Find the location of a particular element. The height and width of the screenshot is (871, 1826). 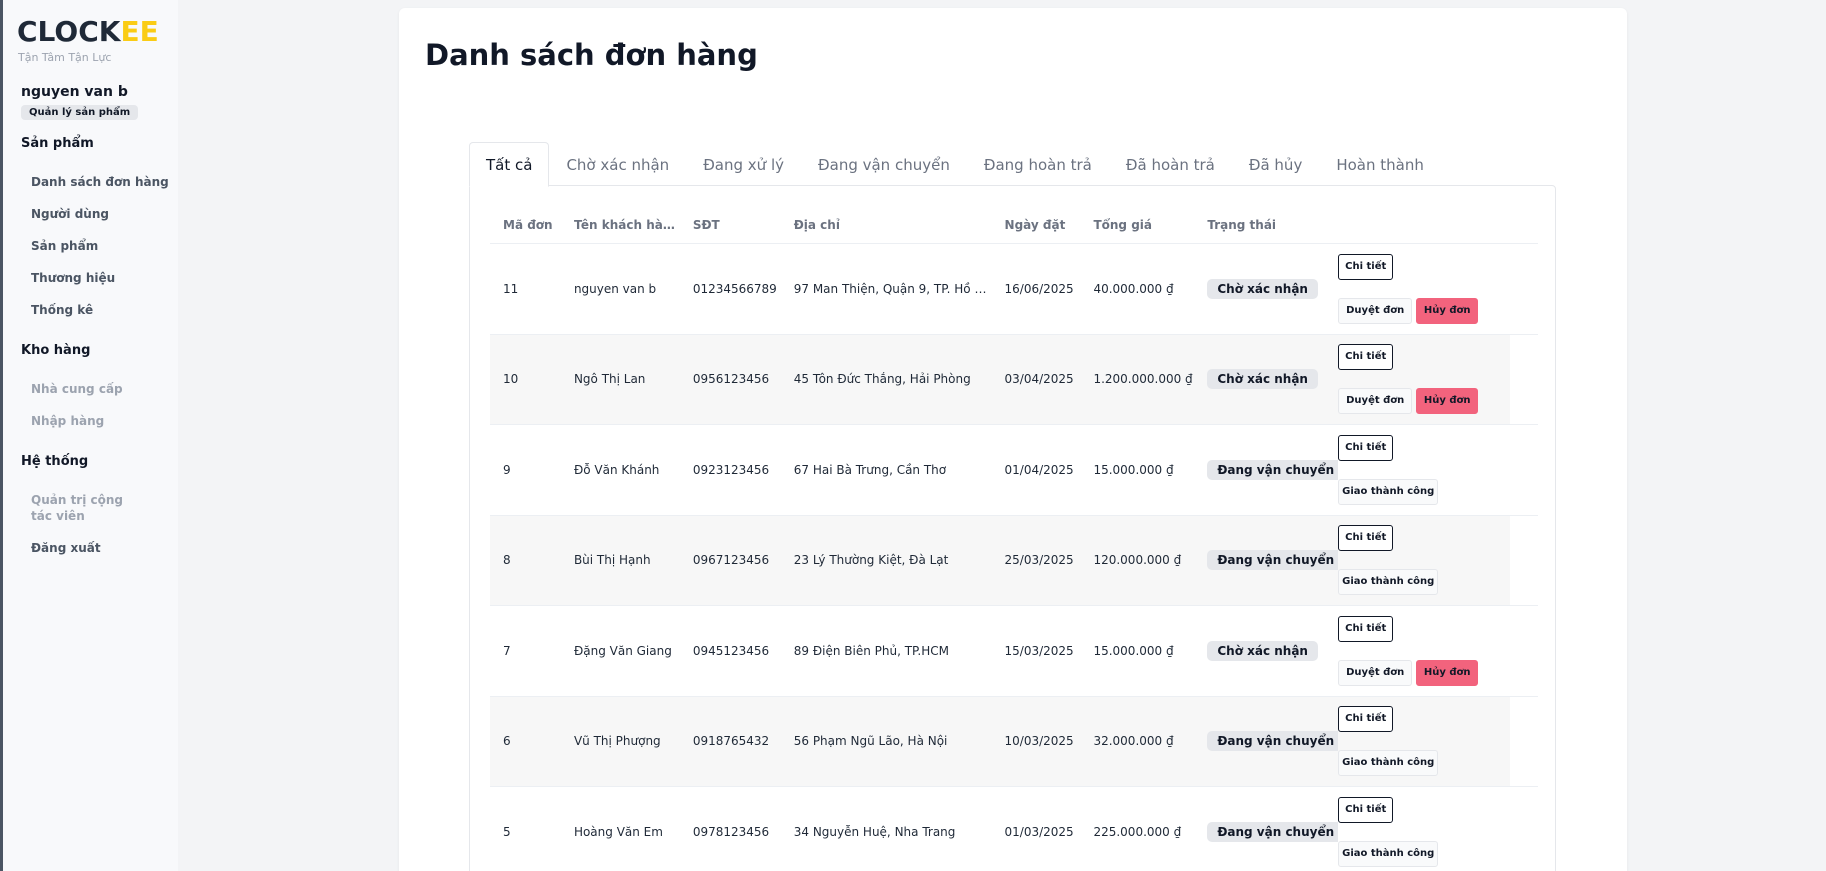

brand-logo: CLOCKEE is located at coordinates (90, 32).